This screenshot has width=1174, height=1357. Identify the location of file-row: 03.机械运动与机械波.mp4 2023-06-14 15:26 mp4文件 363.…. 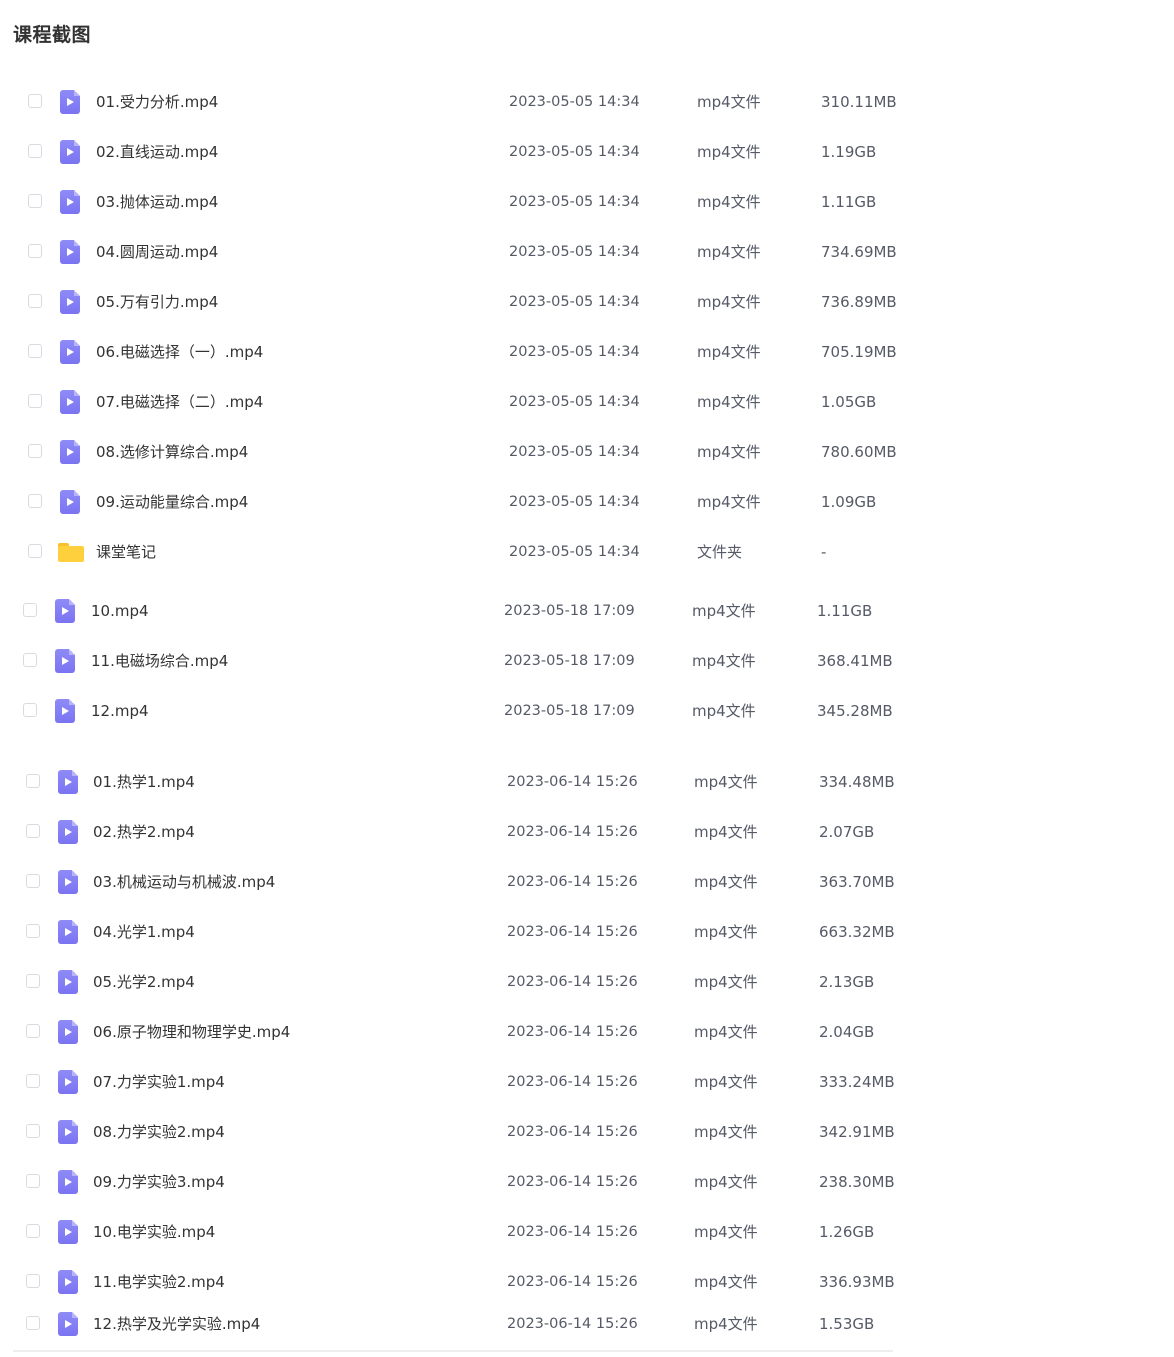
(470, 882).